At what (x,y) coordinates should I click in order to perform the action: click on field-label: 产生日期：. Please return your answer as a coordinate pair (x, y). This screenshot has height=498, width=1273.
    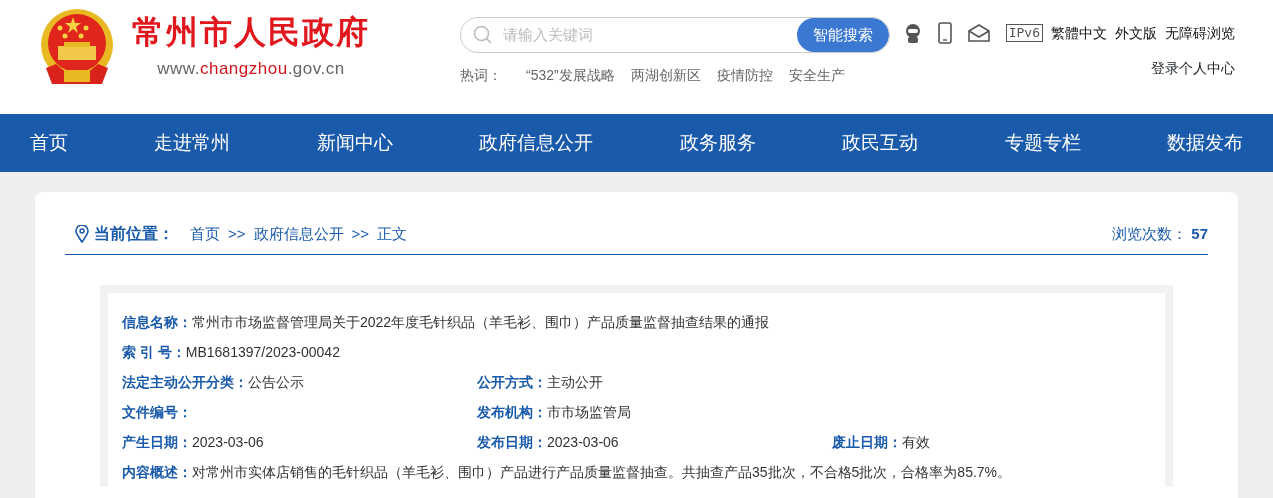
    Looking at the image, I should click on (157, 441).